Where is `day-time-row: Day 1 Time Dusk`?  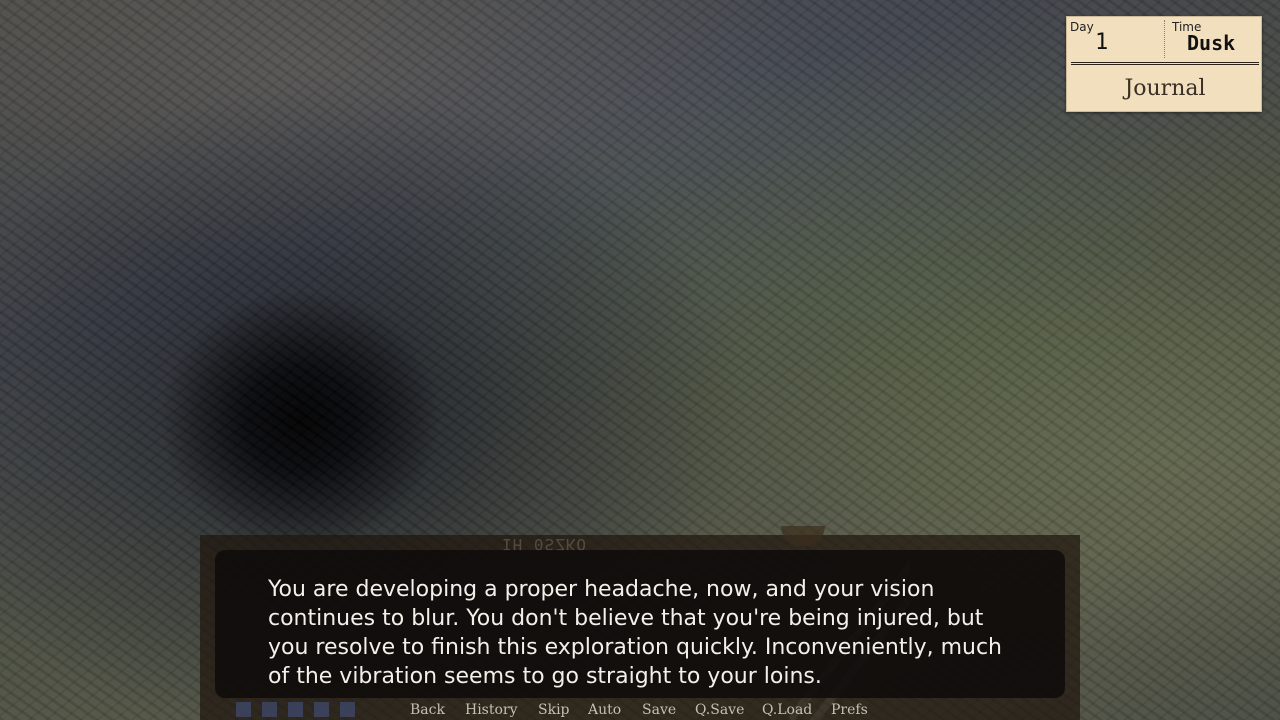 day-time-row: Day 1 Time Dusk is located at coordinates (1165, 39).